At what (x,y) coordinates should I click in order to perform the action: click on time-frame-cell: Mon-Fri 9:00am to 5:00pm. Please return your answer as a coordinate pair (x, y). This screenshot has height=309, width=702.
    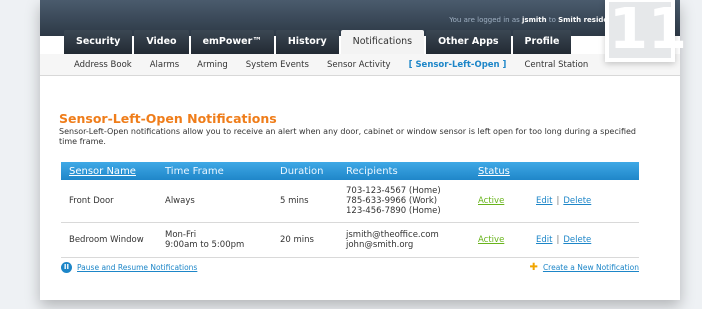
    Looking at the image, I should click on (222, 240).